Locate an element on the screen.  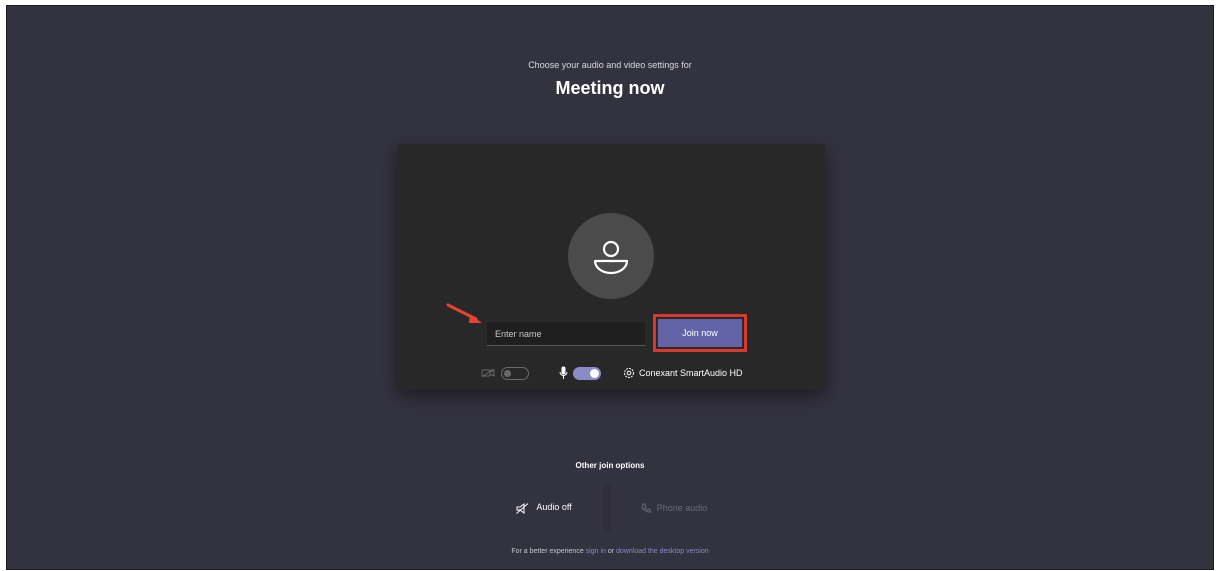
name-input is located at coordinates (566, 334).